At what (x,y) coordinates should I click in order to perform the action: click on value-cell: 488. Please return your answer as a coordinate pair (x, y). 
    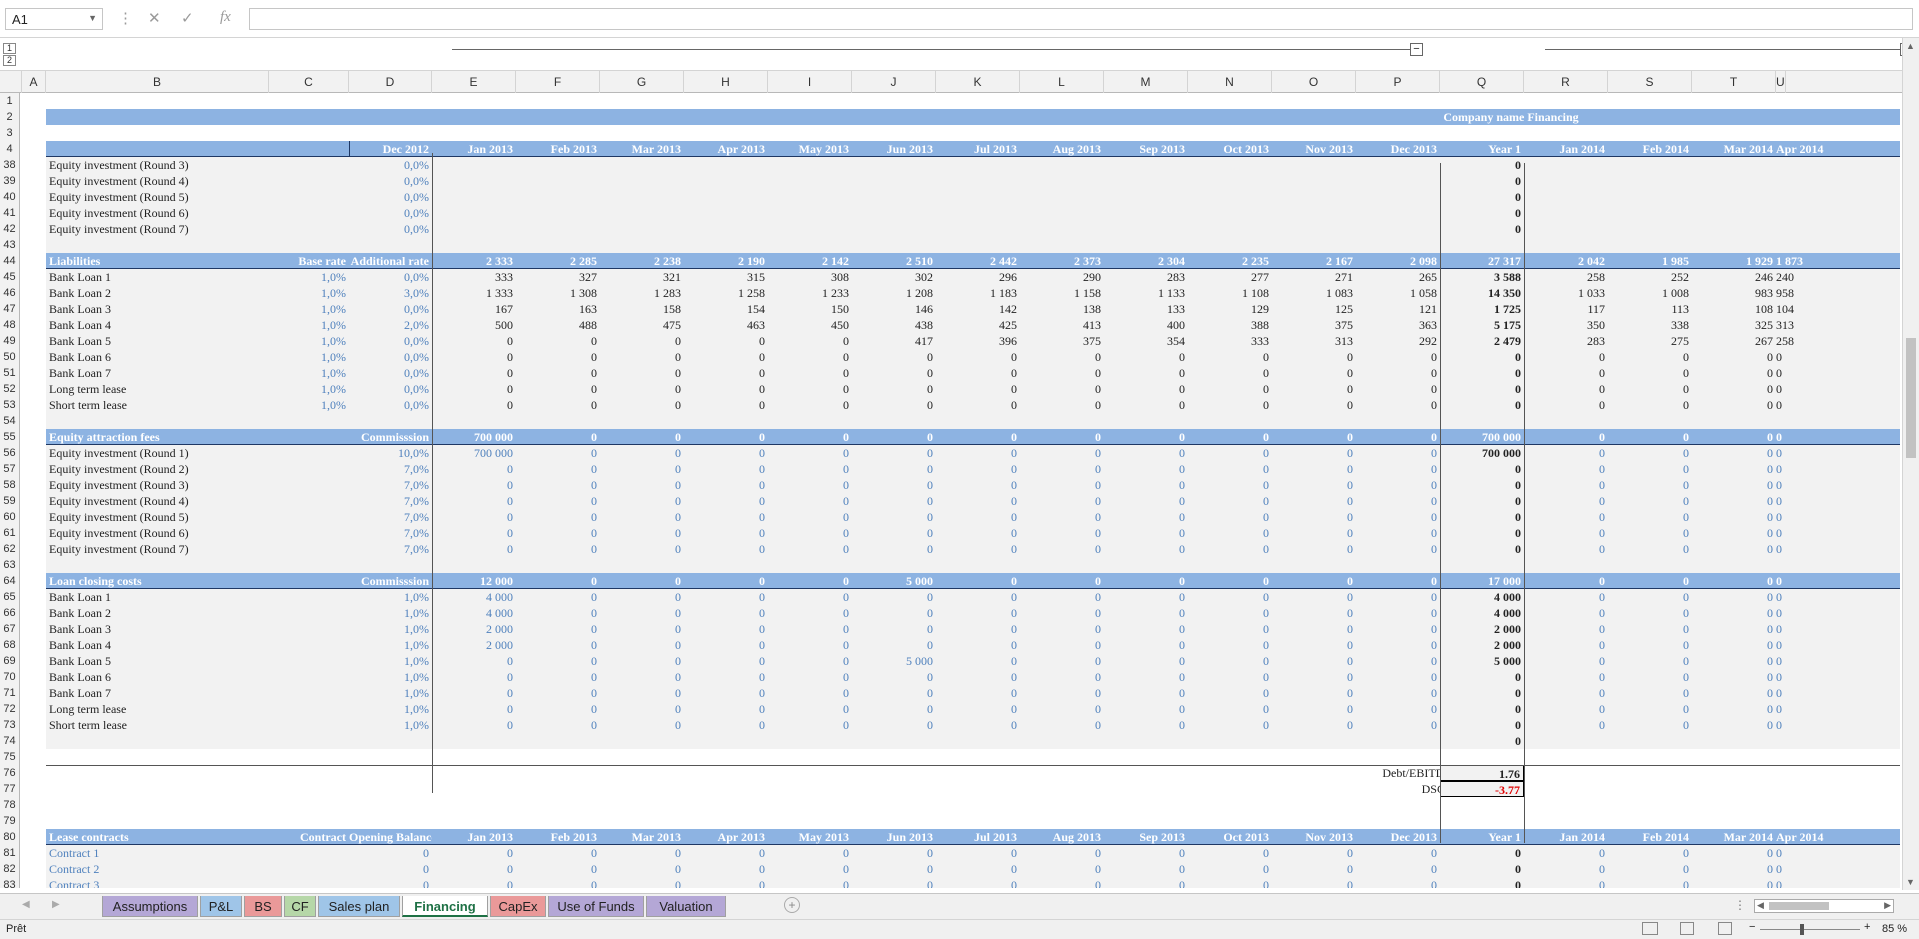
    Looking at the image, I should click on (558, 325).